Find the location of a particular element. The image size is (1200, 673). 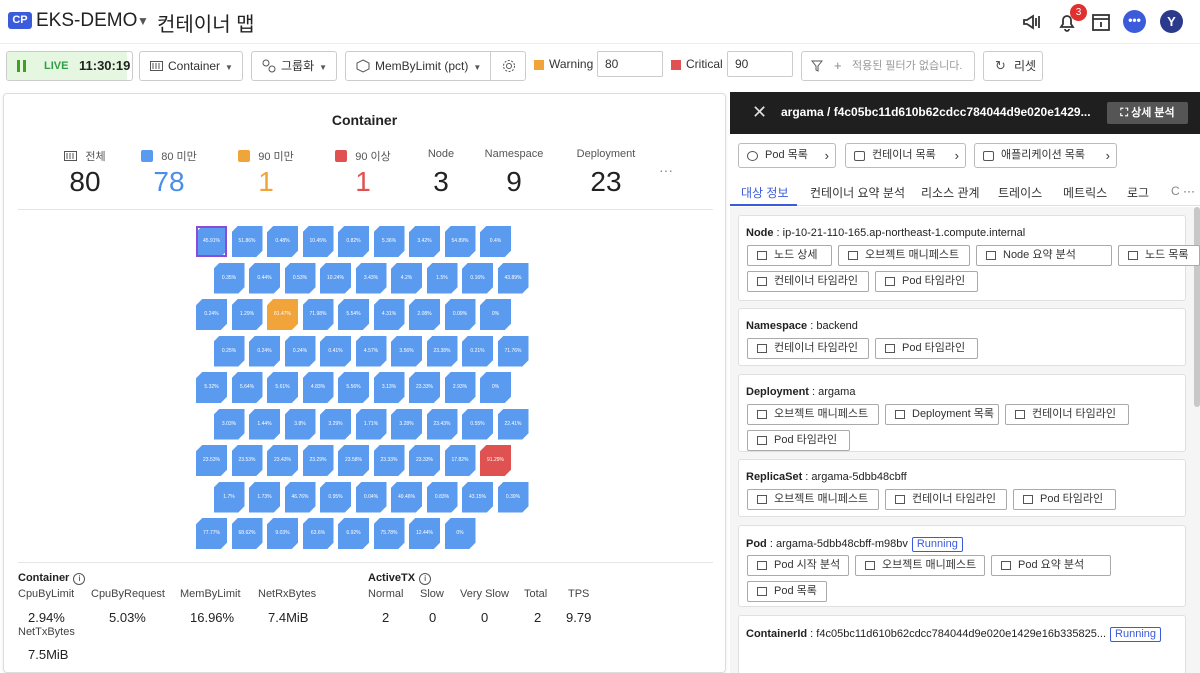

container-cell: 3.42% is located at coordinates (424, 241).